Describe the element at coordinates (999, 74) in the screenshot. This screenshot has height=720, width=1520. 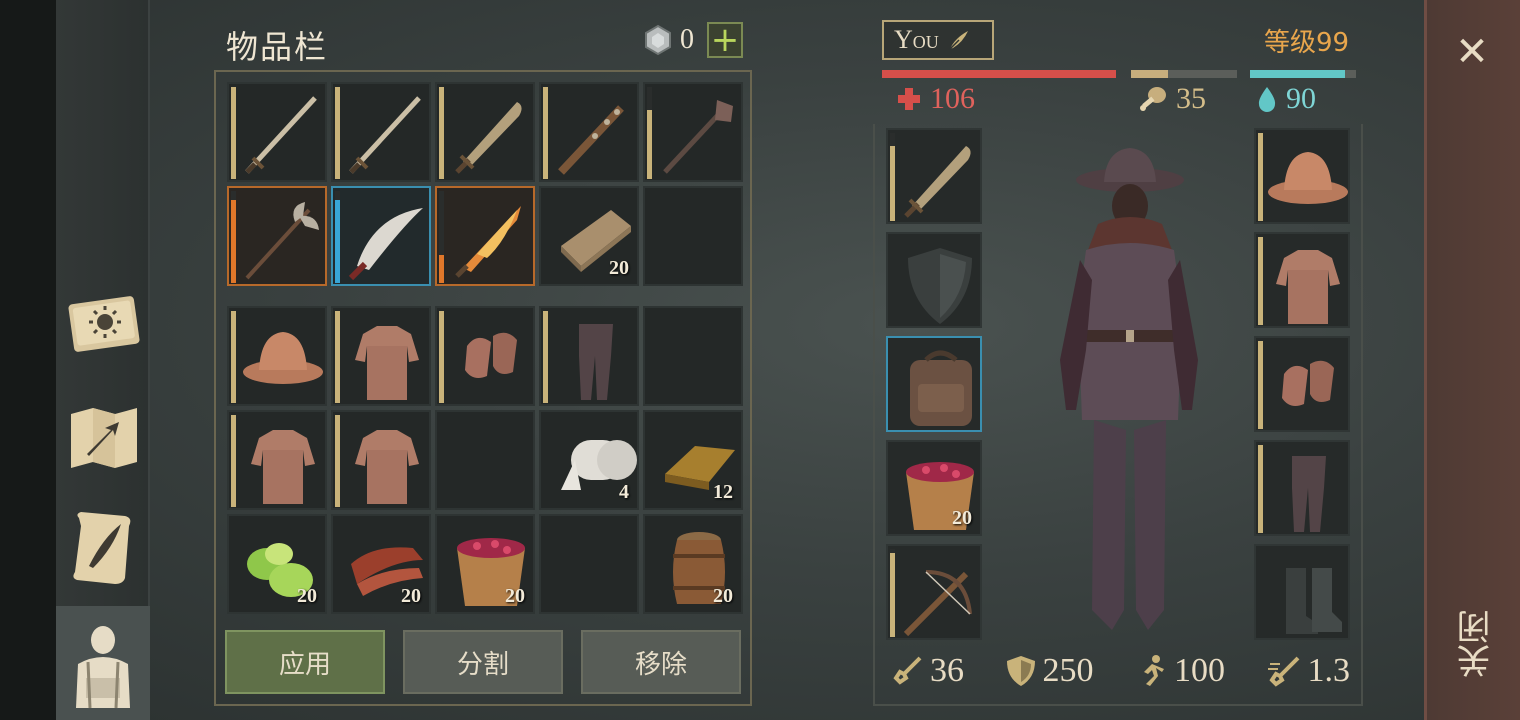
I see `health-bar` at that location.